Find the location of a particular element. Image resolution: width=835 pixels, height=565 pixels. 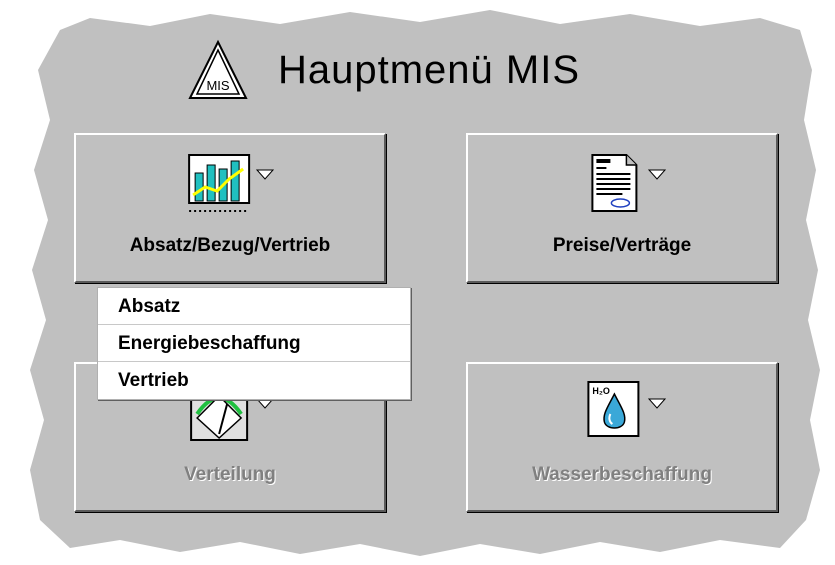

tile-wasserbeschaffung: H₂O Wasserbeschaffung is located at coordinates (622, 437).